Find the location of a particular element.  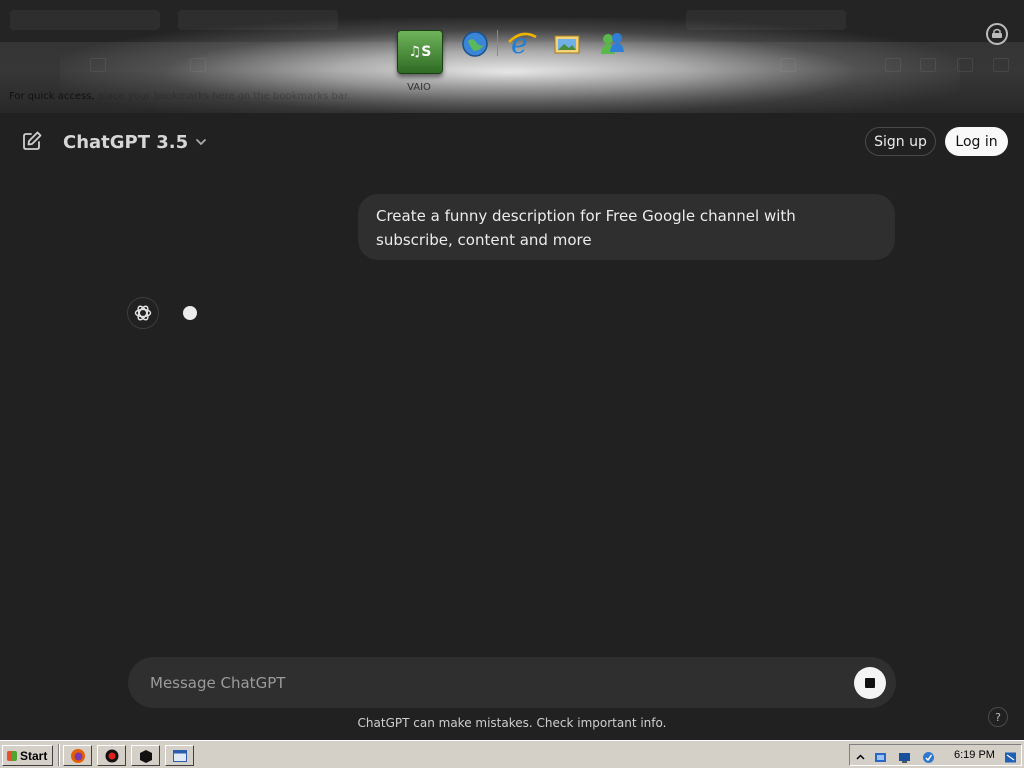

message-composer is located at coordinates (512, 682).